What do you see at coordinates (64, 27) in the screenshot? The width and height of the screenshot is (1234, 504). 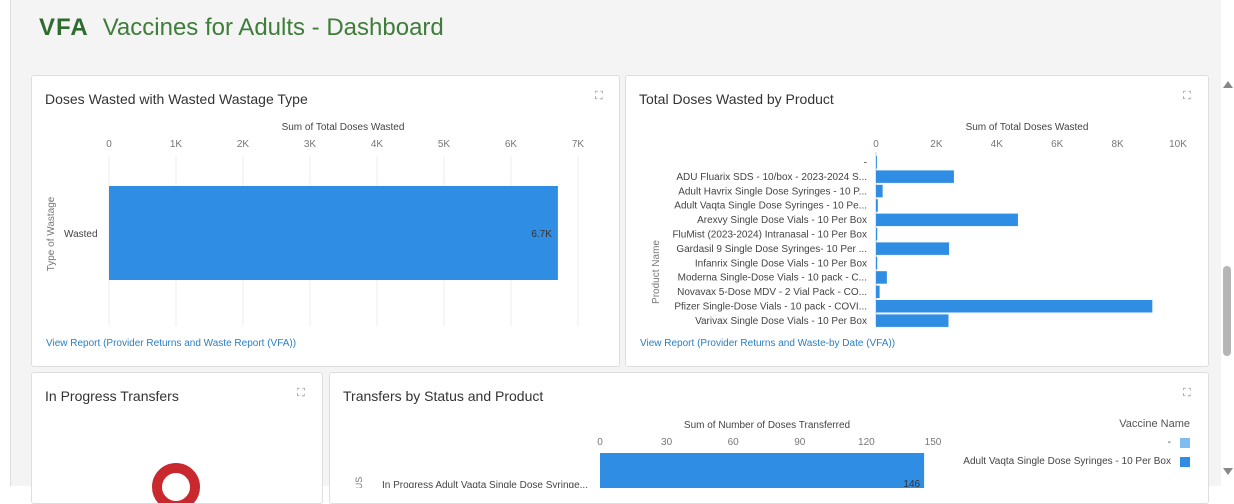 I see `vfa-logo: VFA` at bounding box center [64, 27].